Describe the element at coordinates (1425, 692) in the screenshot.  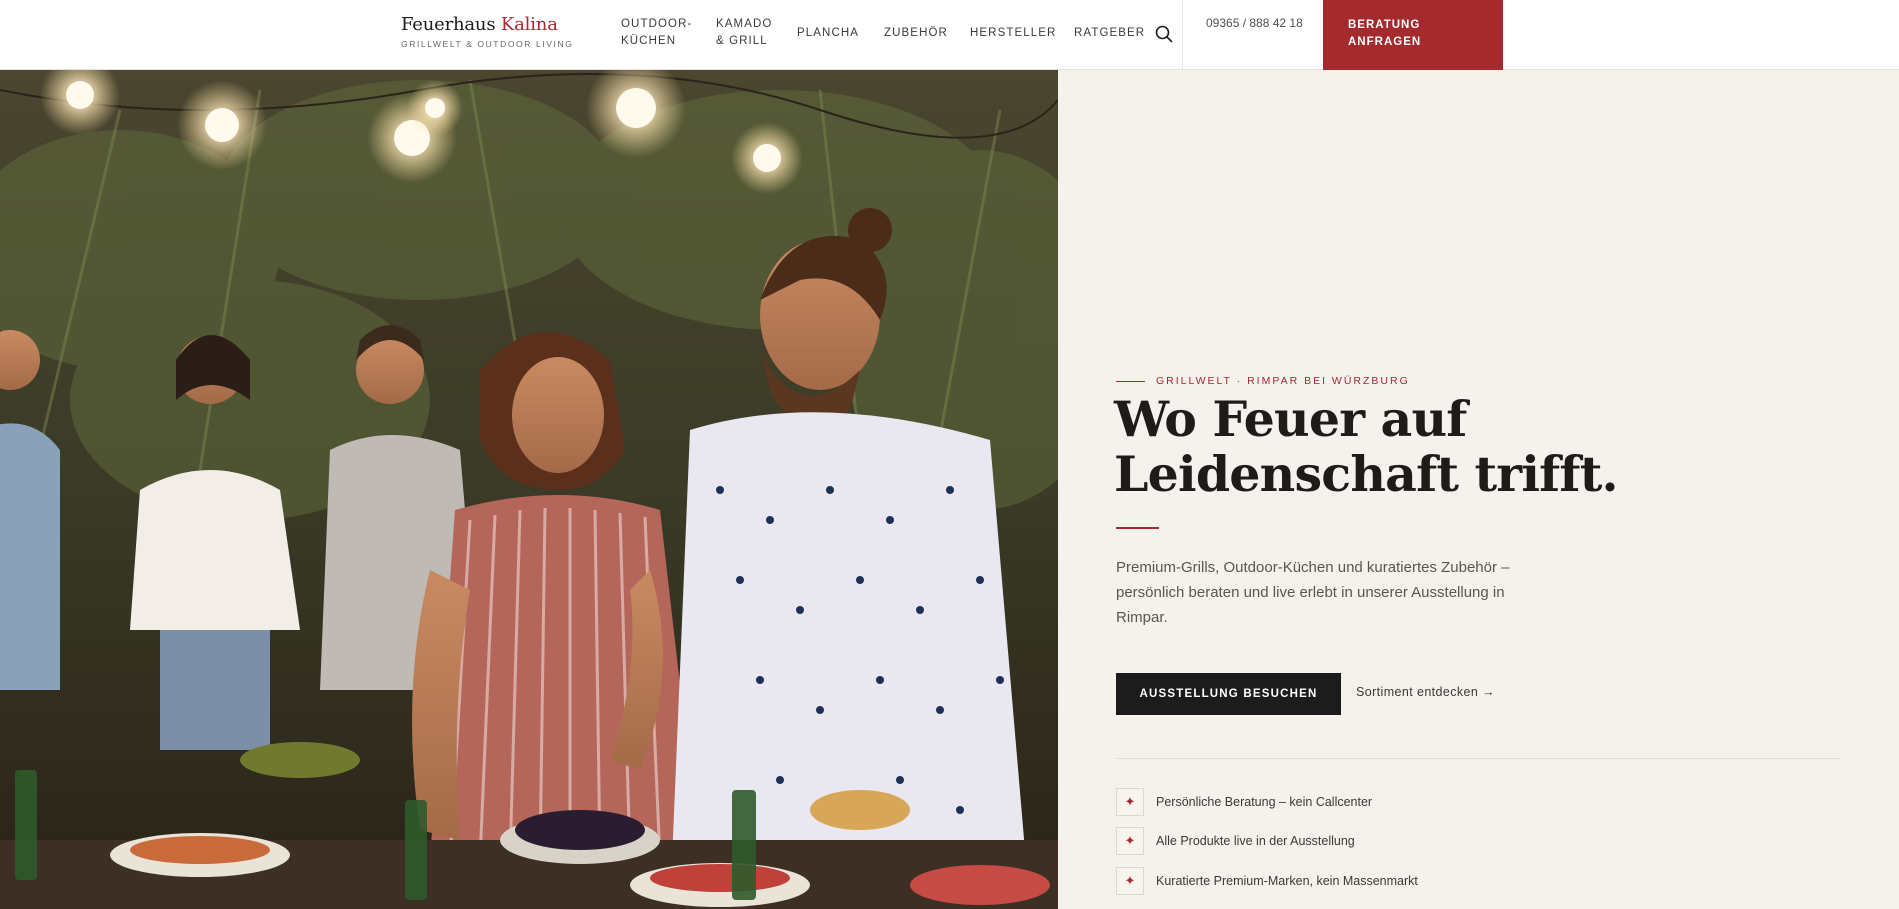
I see `discover-range-link: Sortiment entdecken →` at that location.